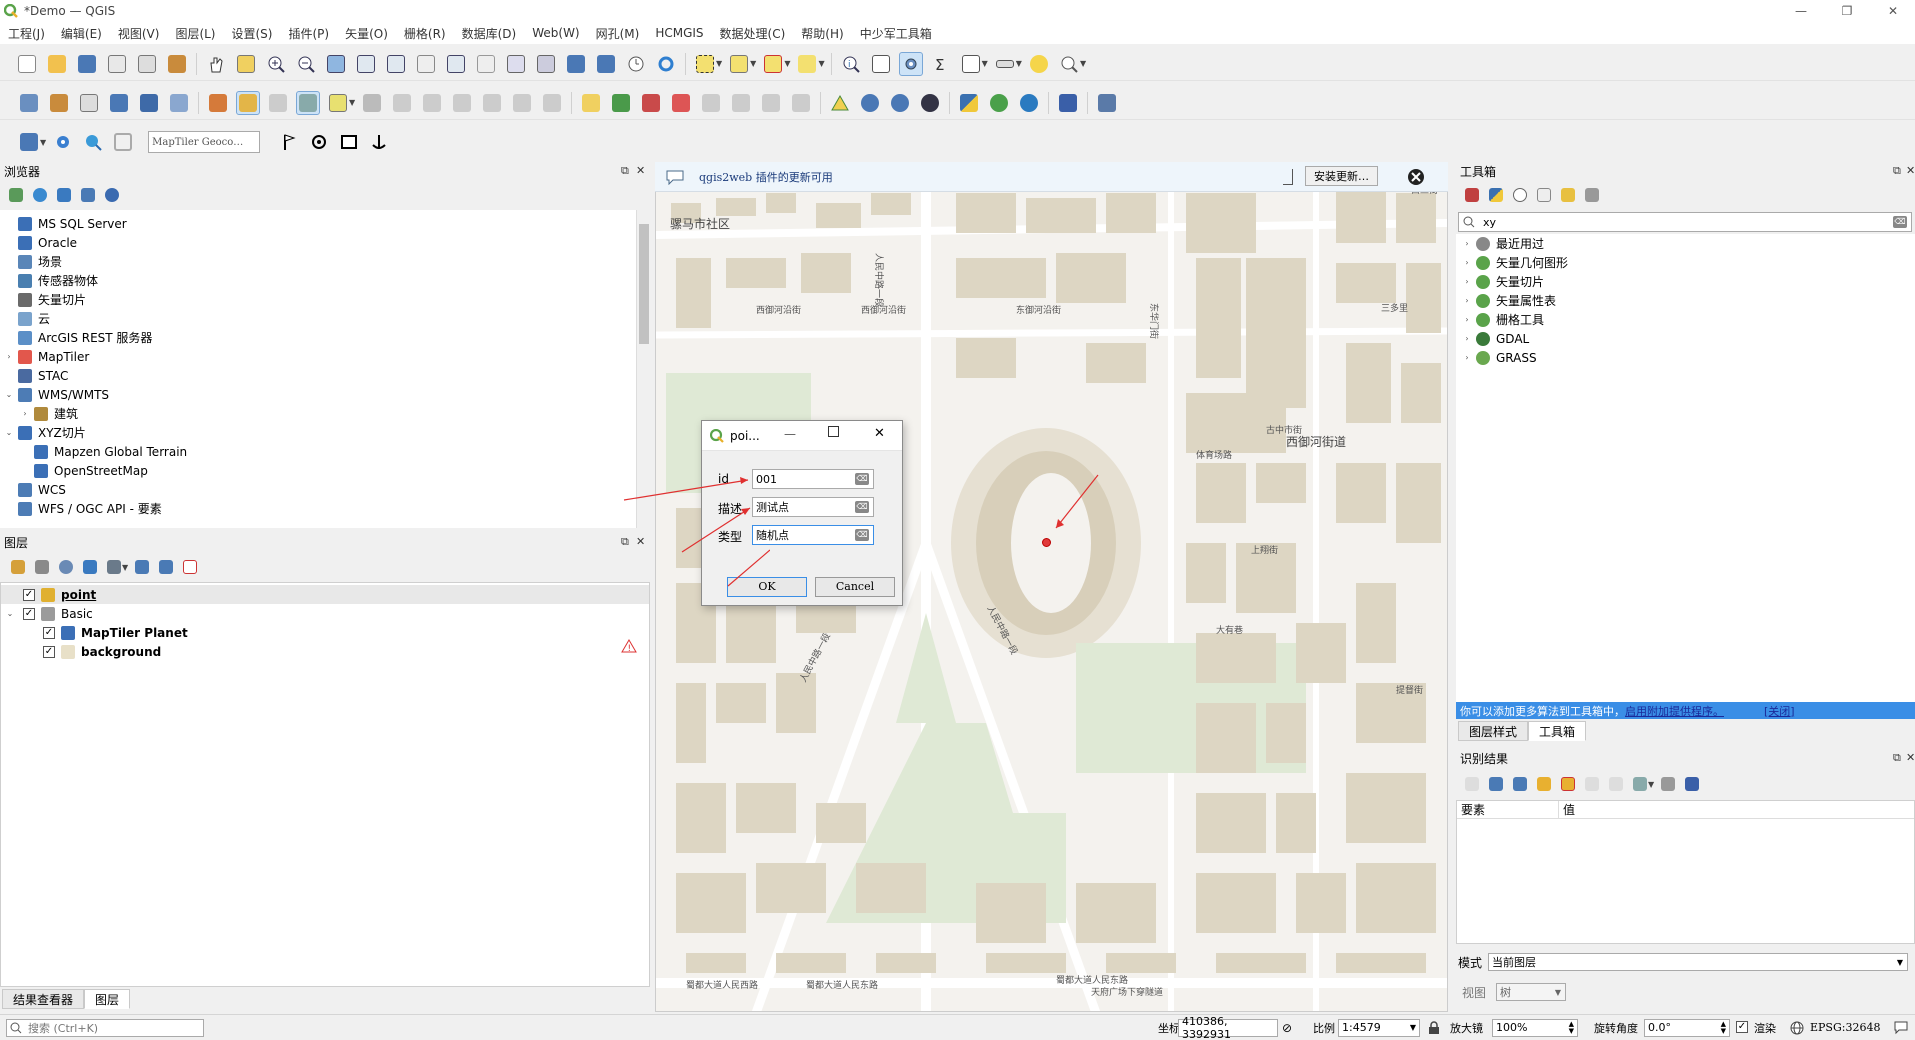 The image size is (1915, 1040). What do you see at coordinates (177, 64) in the screenshot?
I see `style-manager-button` at bounding box center [177, 64].